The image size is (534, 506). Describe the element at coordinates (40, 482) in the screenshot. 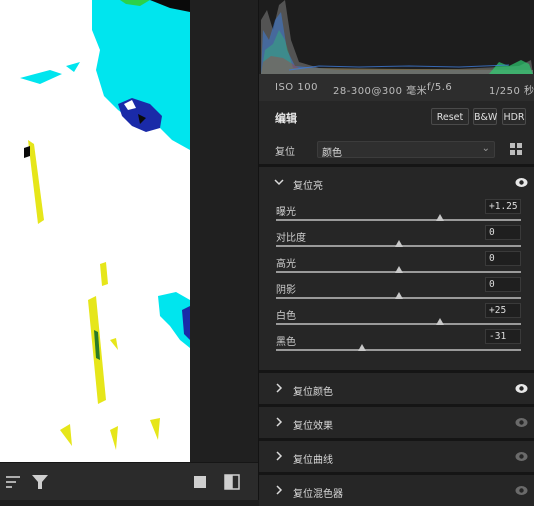

I see `filter-icon` at that location.